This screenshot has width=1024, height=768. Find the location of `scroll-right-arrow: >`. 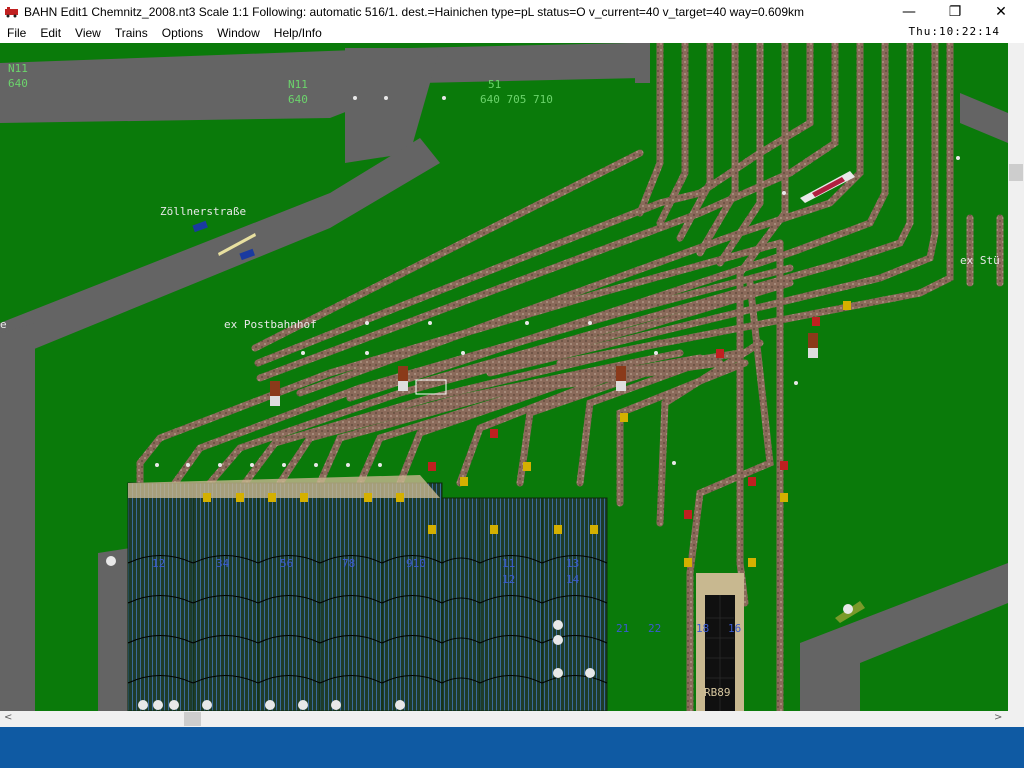

scroll-right-arrow: > is located at coordinates (998, 717).